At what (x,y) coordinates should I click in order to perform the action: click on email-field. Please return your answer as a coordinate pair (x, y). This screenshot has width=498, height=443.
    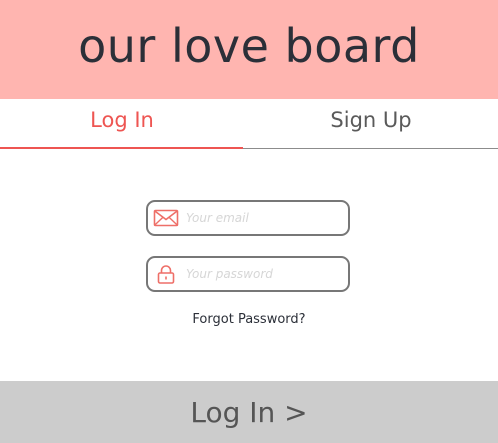
    Looking at the image, I should click on (248, 218).